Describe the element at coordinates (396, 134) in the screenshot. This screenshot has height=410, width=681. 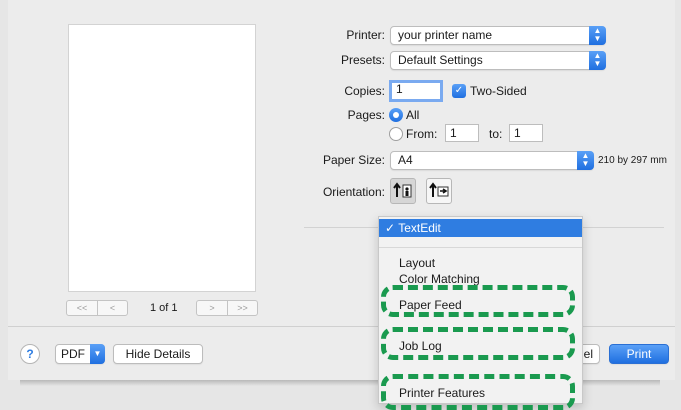
I see `pages-from-radio` at that location.